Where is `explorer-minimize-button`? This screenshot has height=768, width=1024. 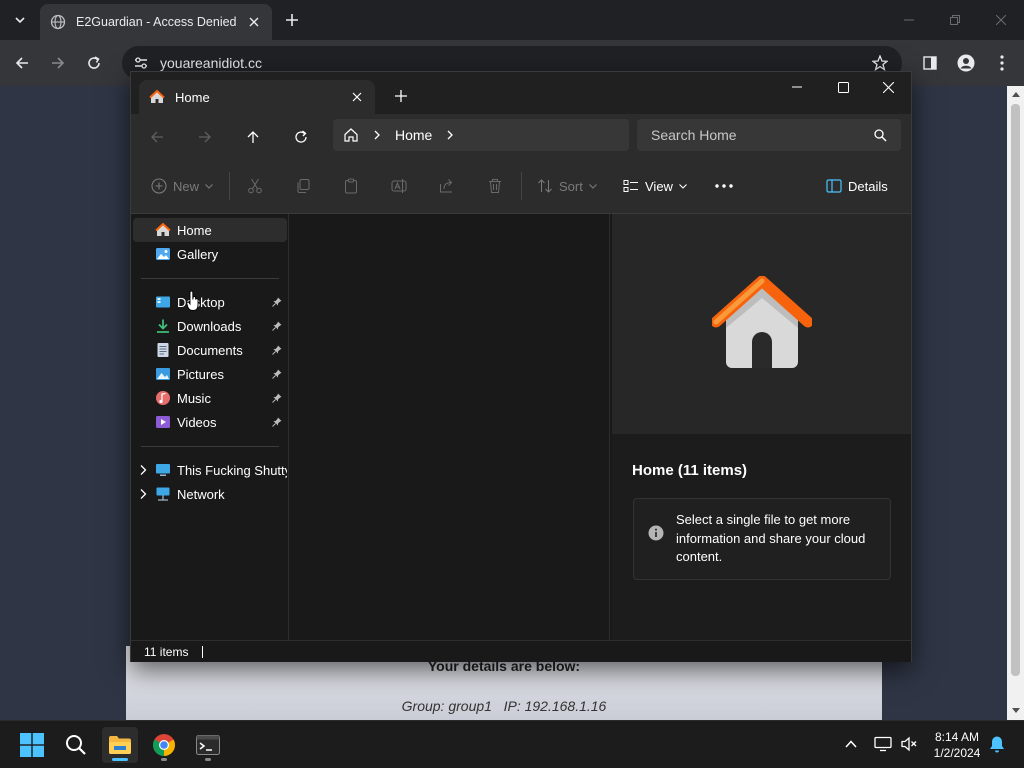
explorer-minimize-button is located at coordinates (797, 87).